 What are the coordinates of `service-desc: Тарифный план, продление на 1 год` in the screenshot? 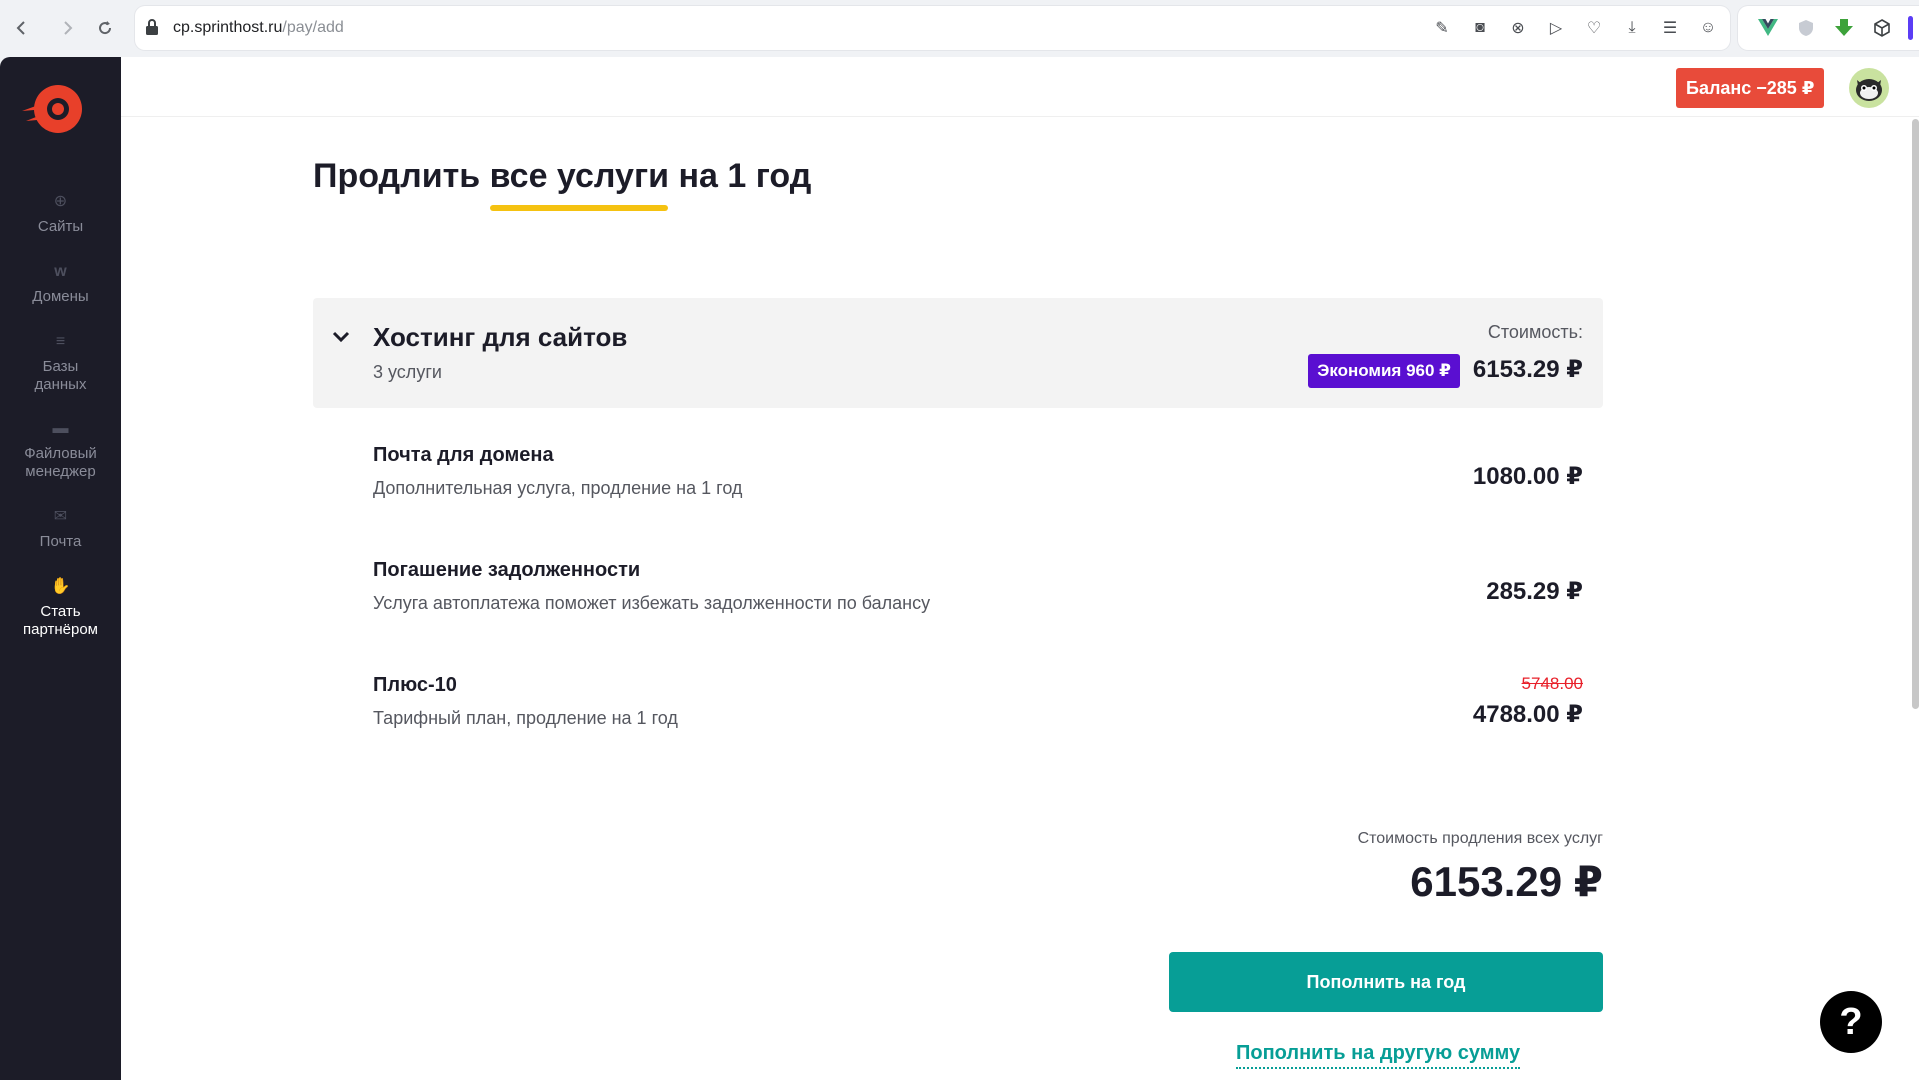 It's located at (525, 718).